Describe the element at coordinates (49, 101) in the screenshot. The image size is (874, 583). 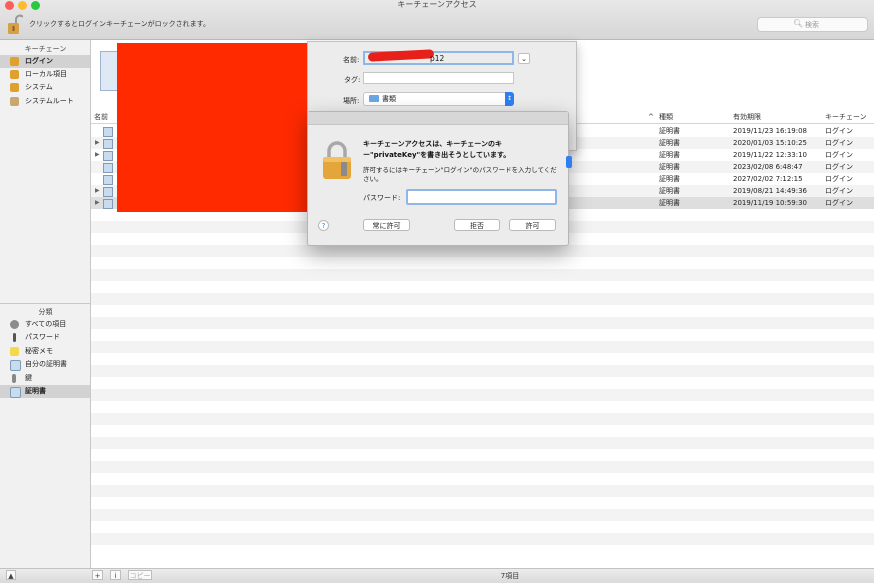
I see `sidebar-item-label: システムルート` at that location.